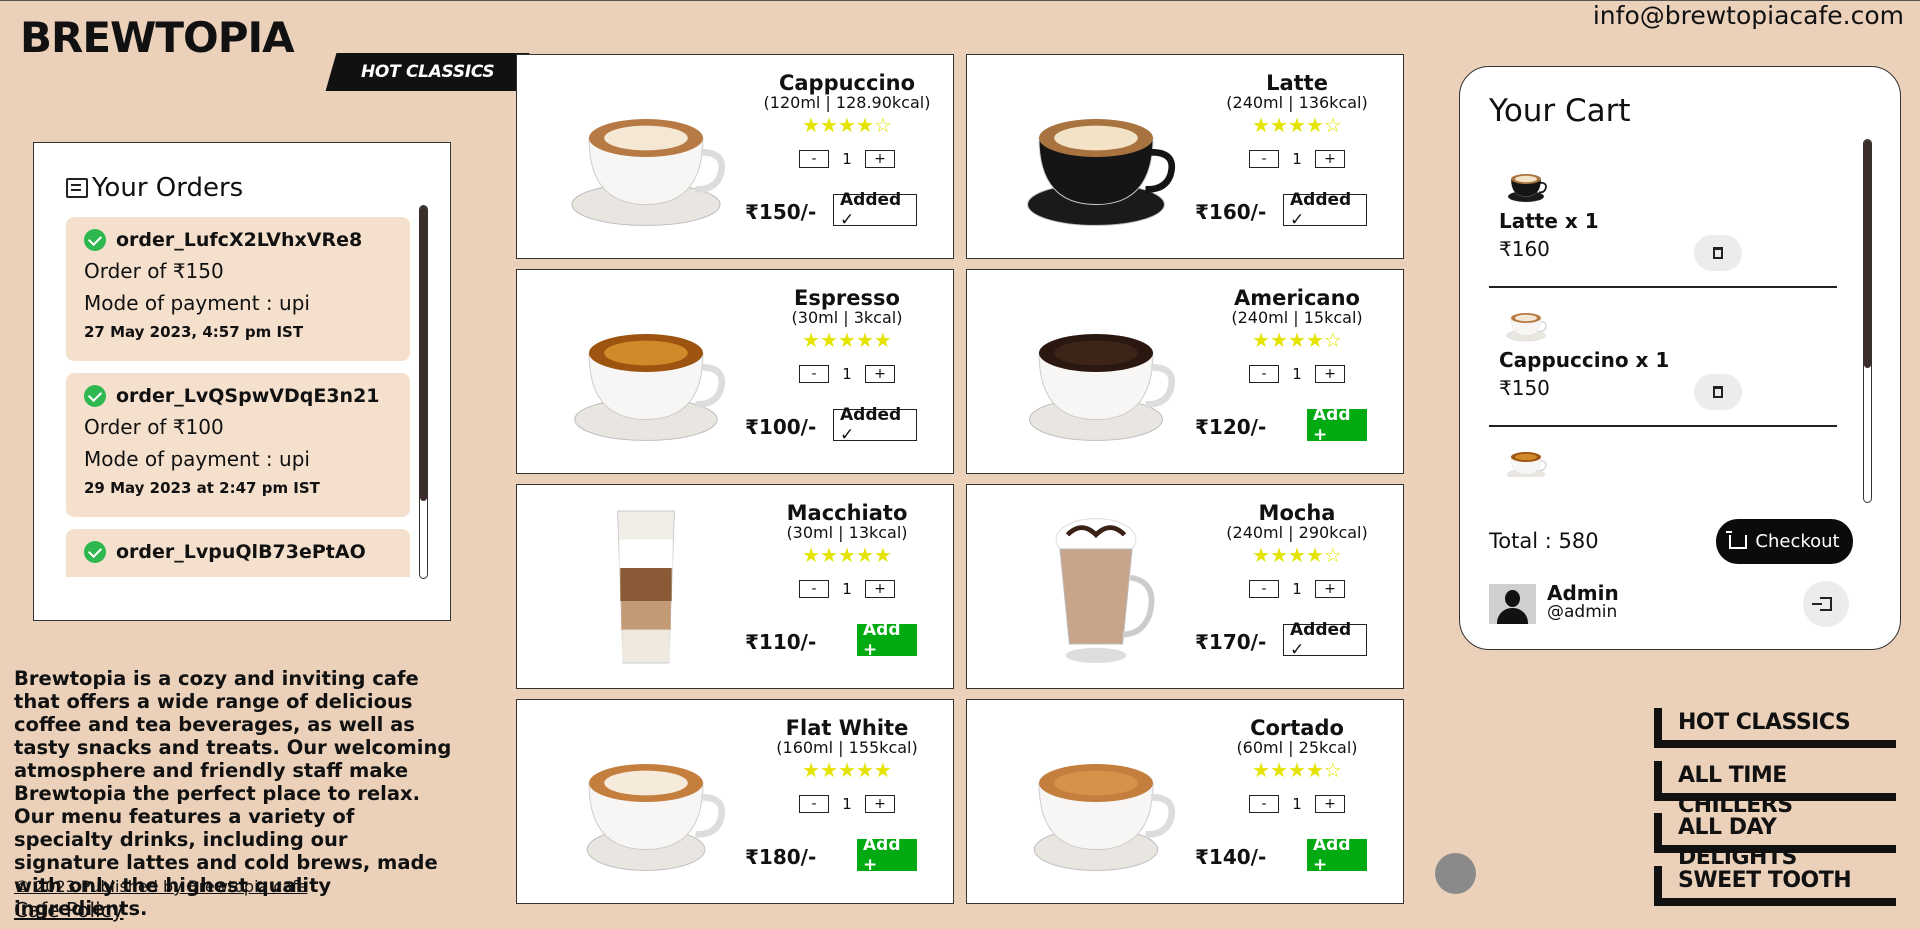 The image size is (1920, 929). I want to click on logout-button, so click(1826, 604).